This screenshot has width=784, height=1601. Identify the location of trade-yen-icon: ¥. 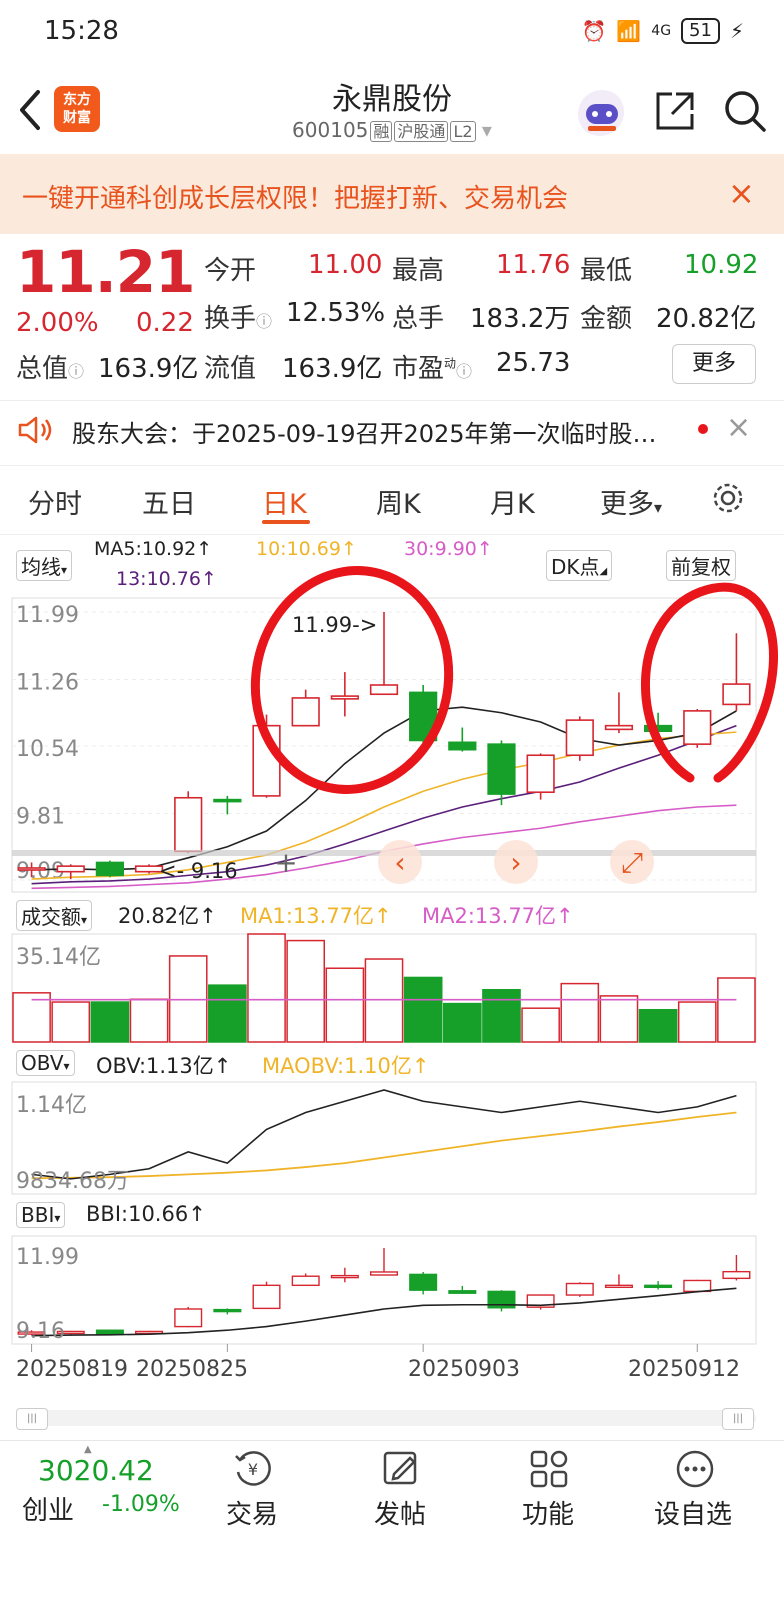
(253, 1469).